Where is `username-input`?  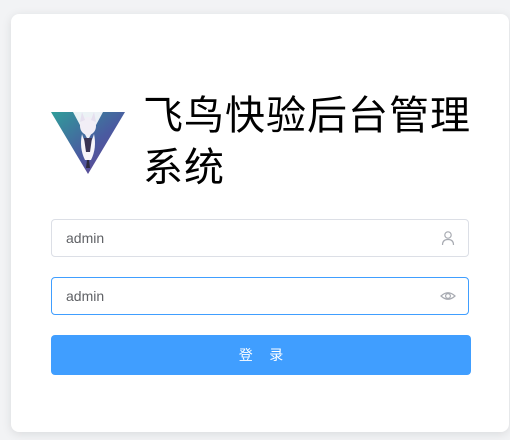
username-input is located at coordinates (246, 238).